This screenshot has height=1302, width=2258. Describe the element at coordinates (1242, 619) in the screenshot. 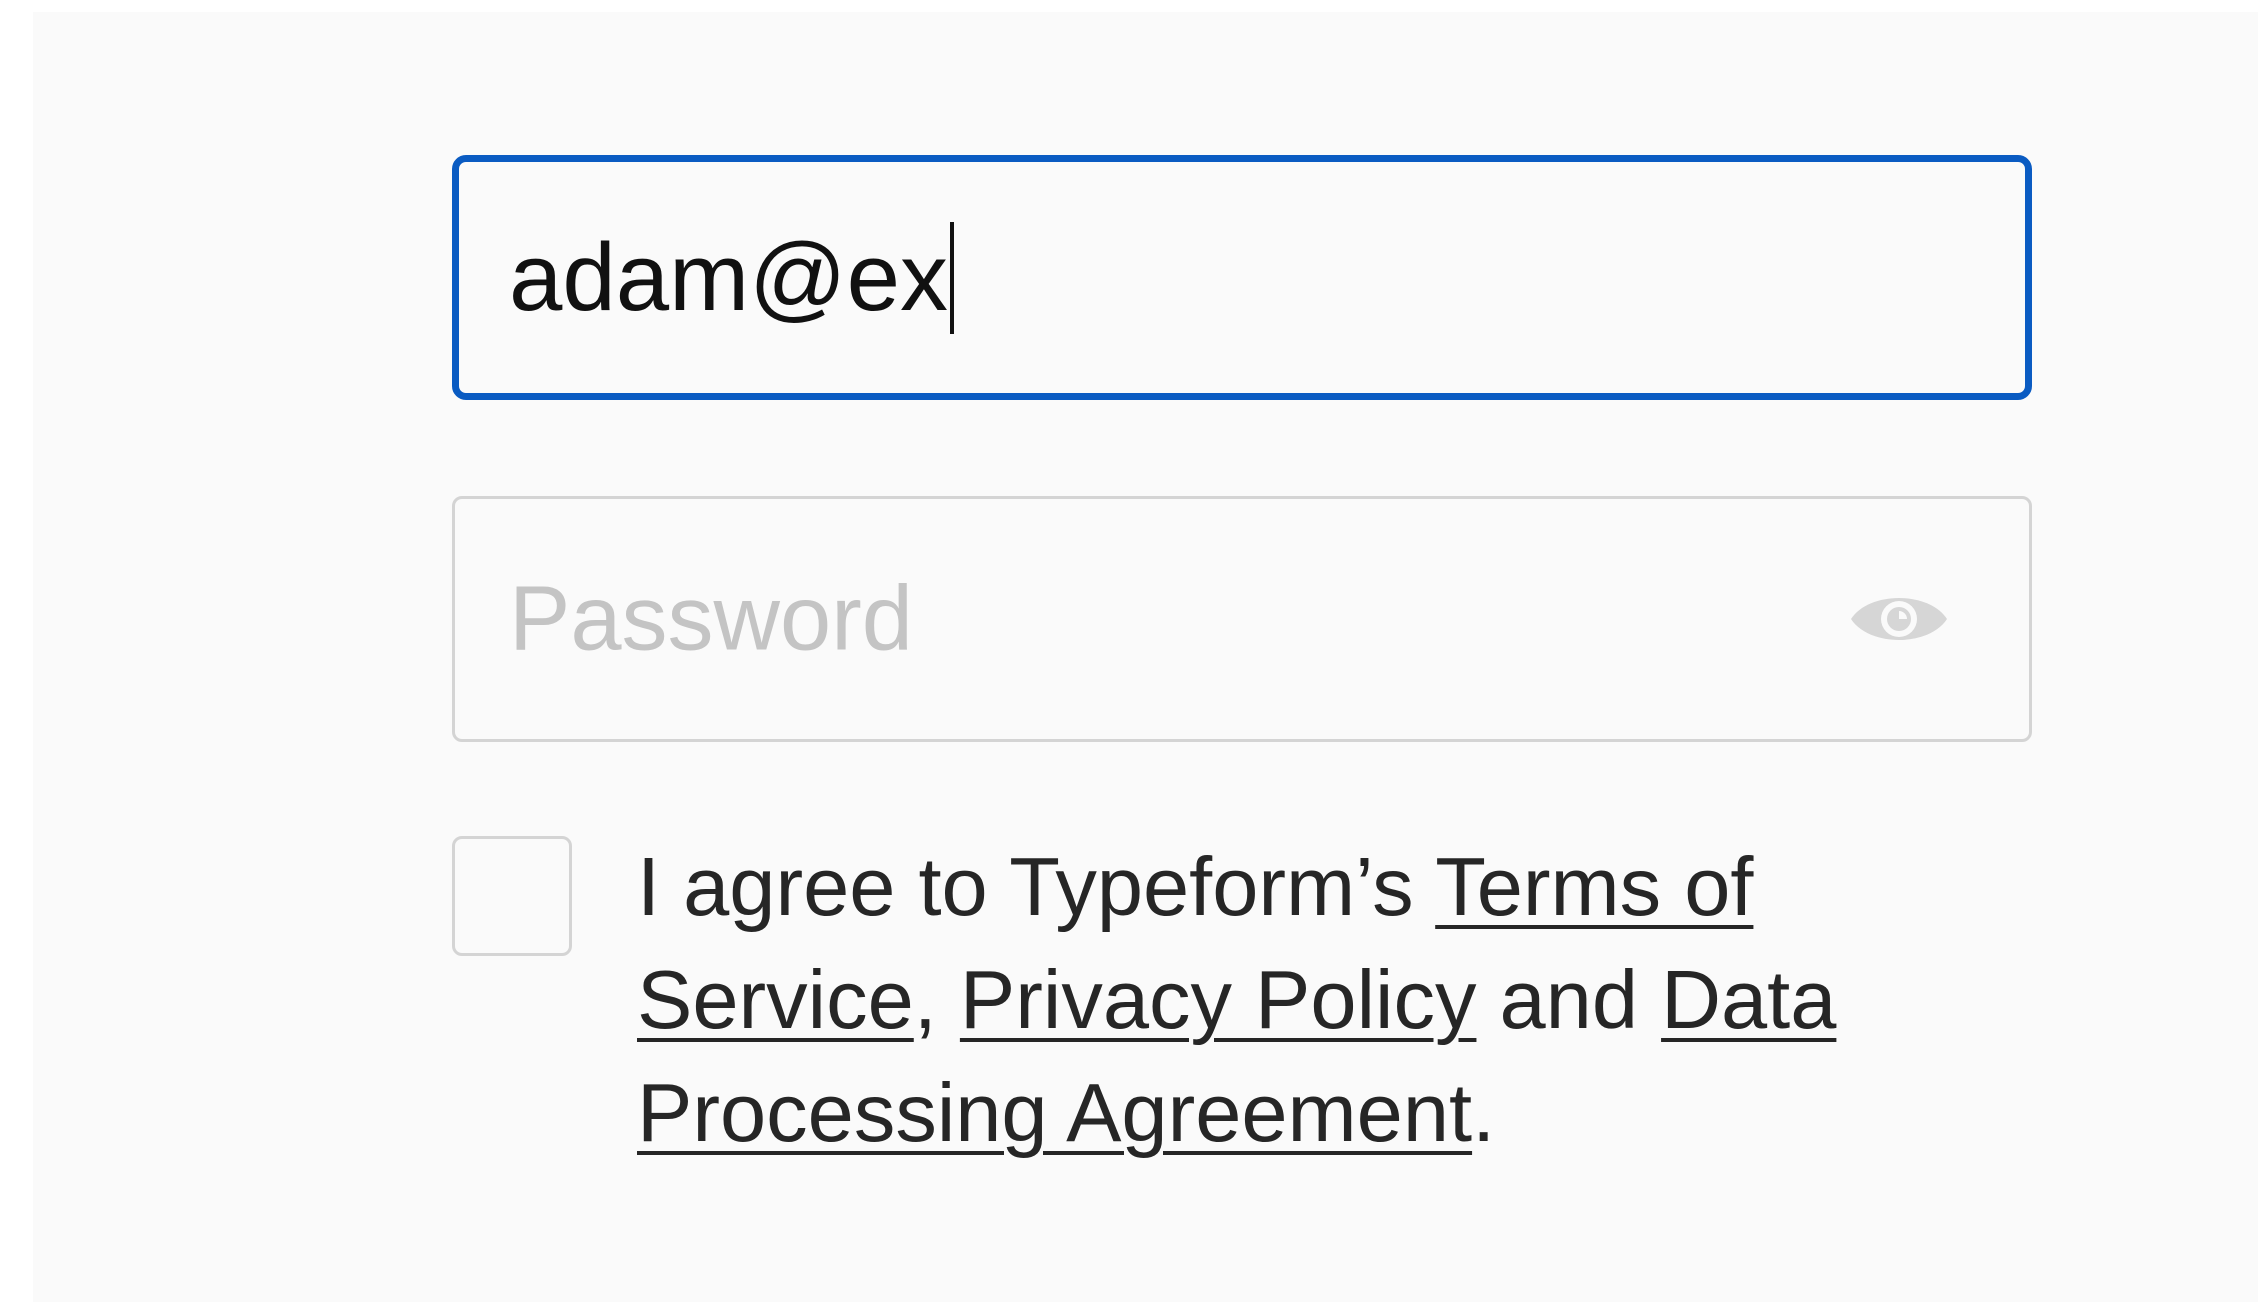

I see `password-field: Password` at that location.